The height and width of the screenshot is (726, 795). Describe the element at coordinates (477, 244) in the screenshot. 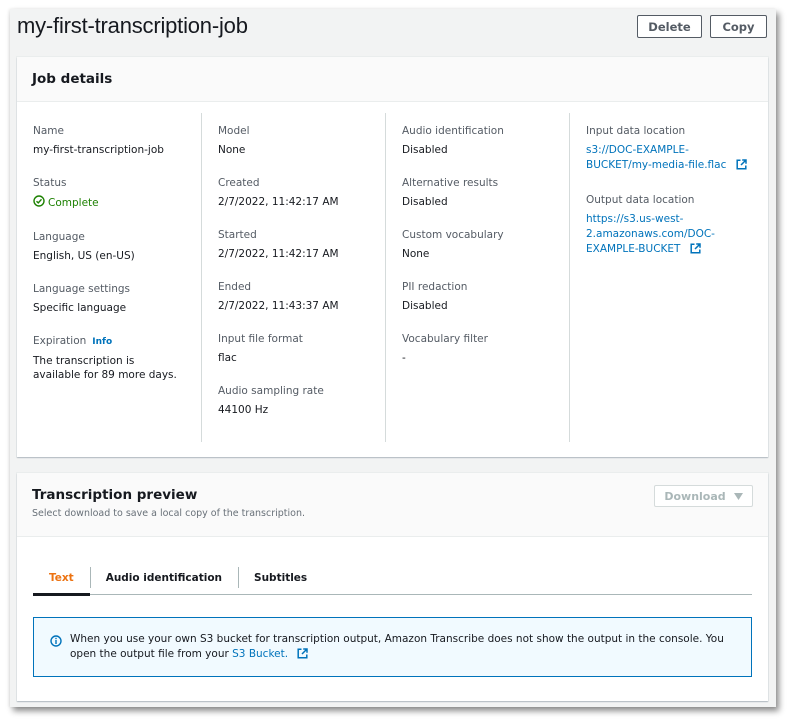

I see `field-custom-vocabulary: Custom vocabulary None` at that location.